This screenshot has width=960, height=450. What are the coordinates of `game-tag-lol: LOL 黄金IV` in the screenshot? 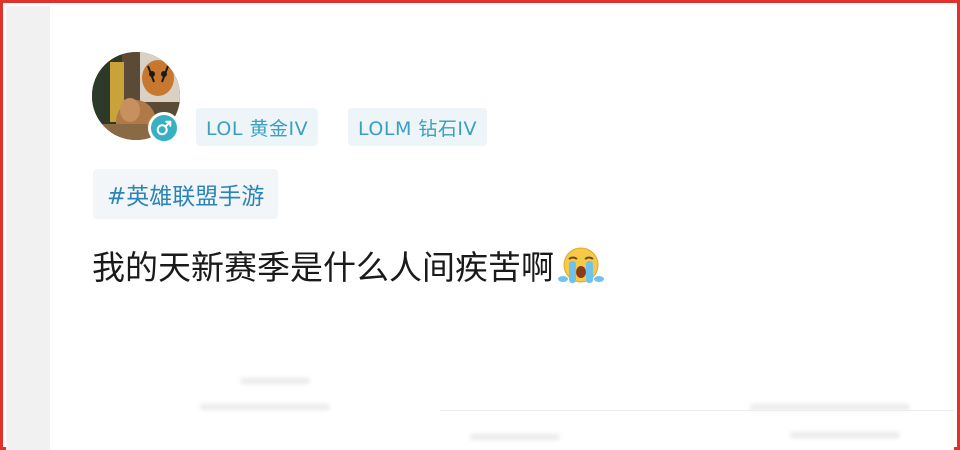 It's located at (257, 127).